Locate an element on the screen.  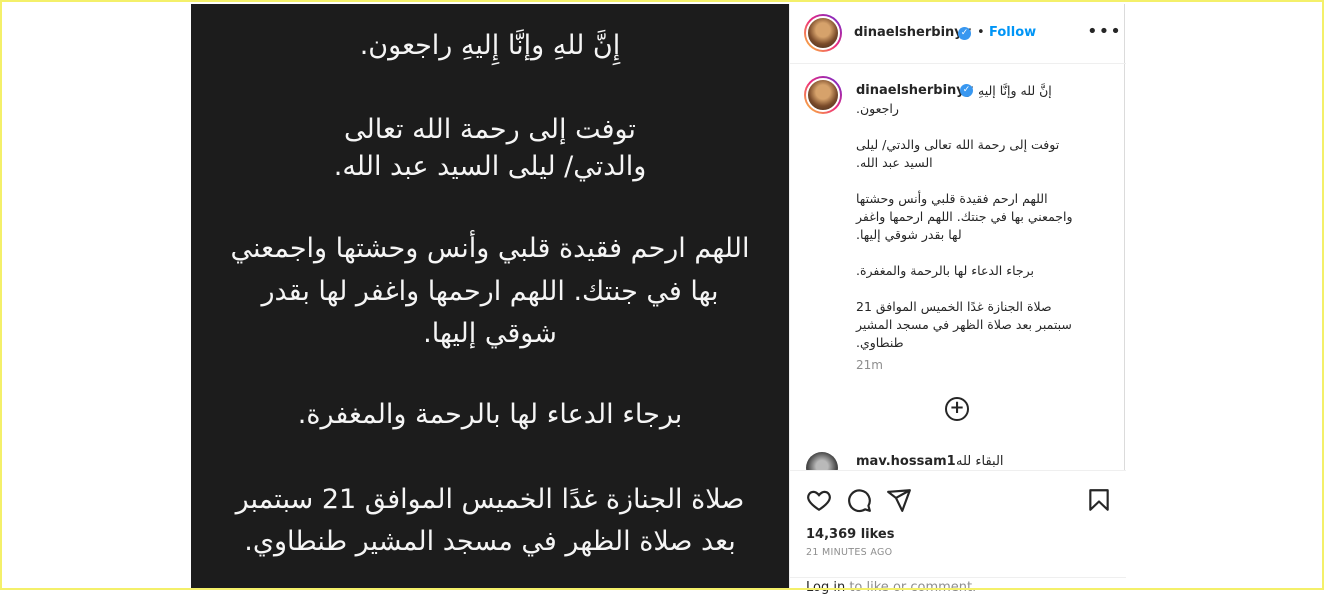
more-icon: ••• is located at coordinates (1104, 31).